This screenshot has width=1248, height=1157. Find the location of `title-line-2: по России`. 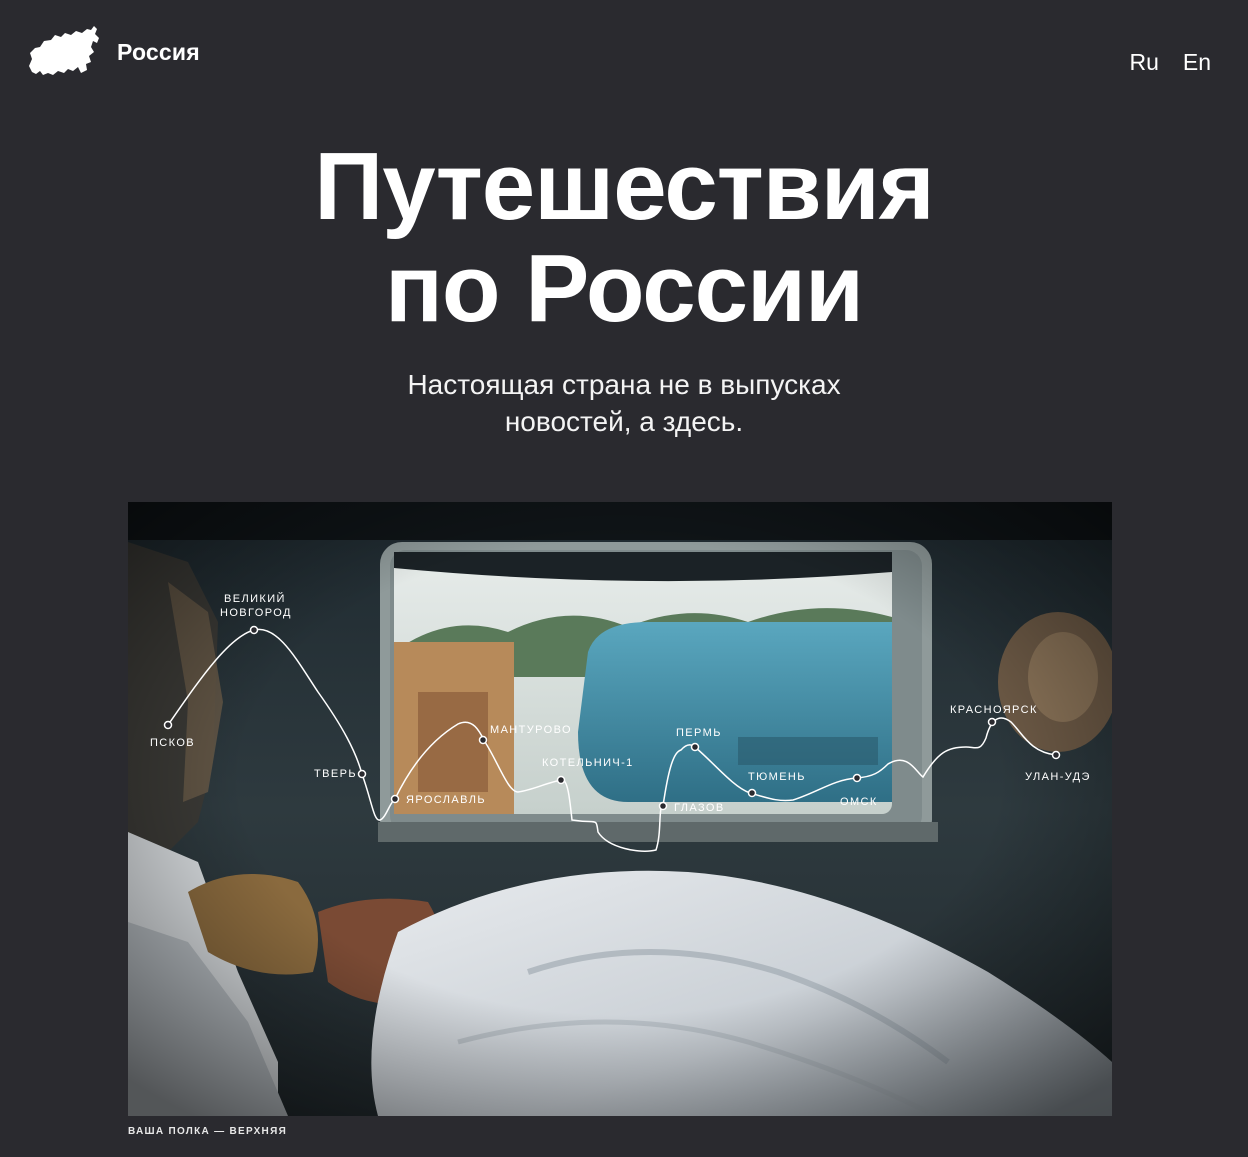

title-line-2: по России is located at coordinates (624, 288).